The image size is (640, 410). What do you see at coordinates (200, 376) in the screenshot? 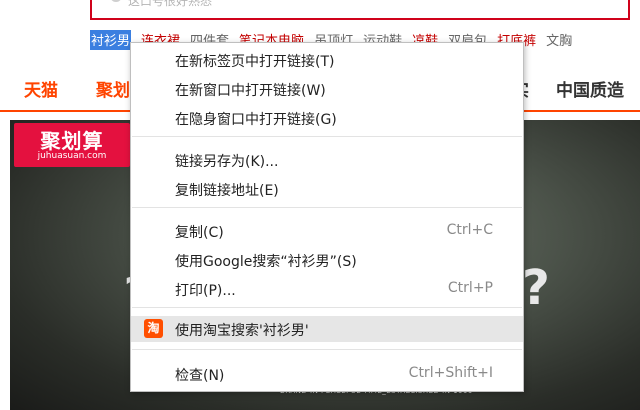
I see `menu-item-label: 检查(N)` at bounding box center [200, 376].